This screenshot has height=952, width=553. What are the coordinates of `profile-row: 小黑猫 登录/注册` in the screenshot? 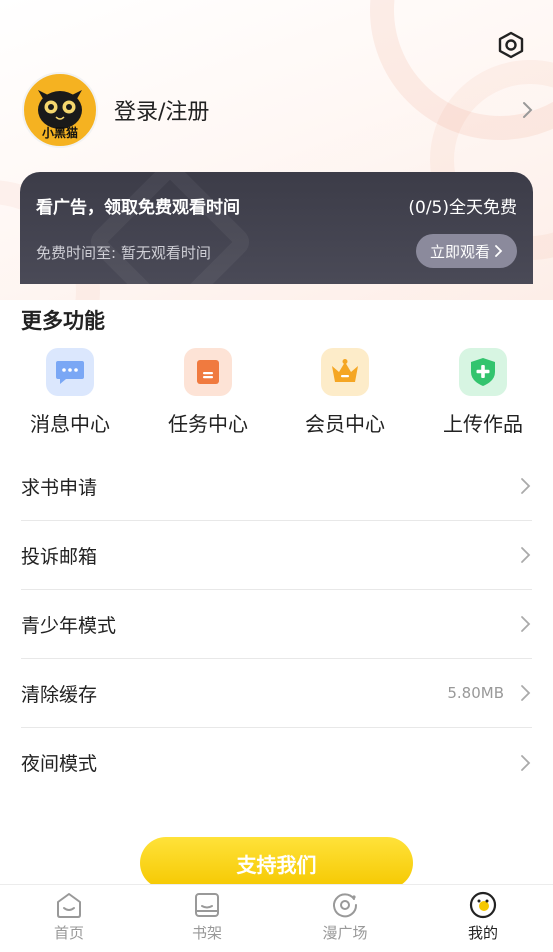 It's located at (278, 110).